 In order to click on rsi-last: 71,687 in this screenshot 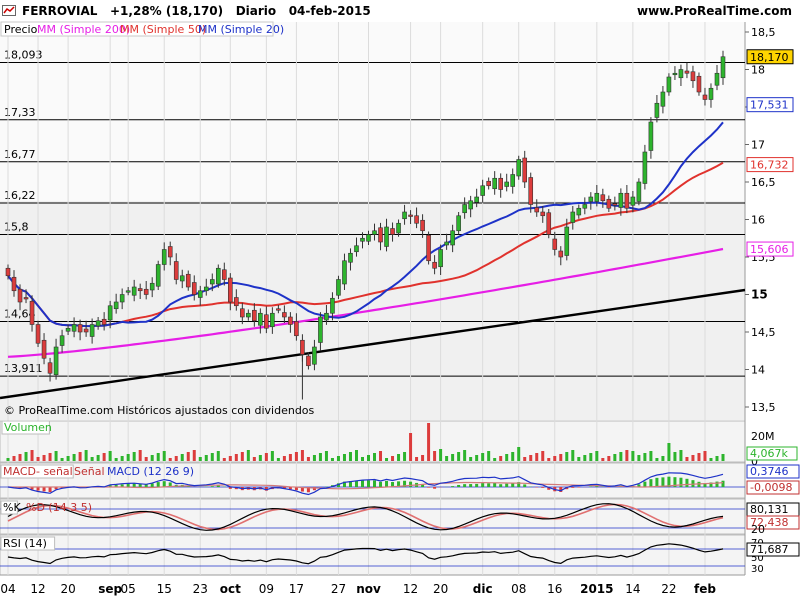, I will do `click(769, 549)`.